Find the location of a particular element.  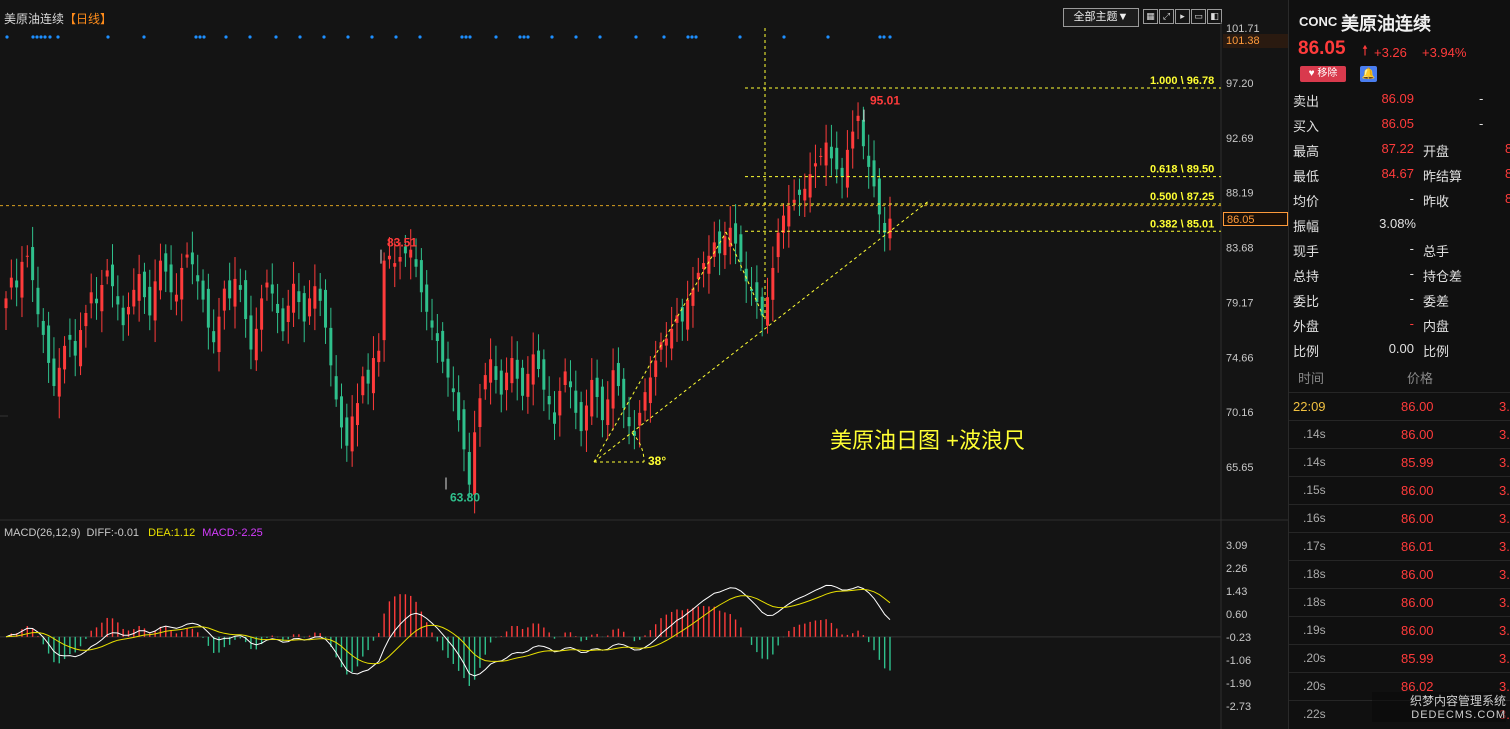

trade-price: 86.00 is located at coordinates (1417, 574).